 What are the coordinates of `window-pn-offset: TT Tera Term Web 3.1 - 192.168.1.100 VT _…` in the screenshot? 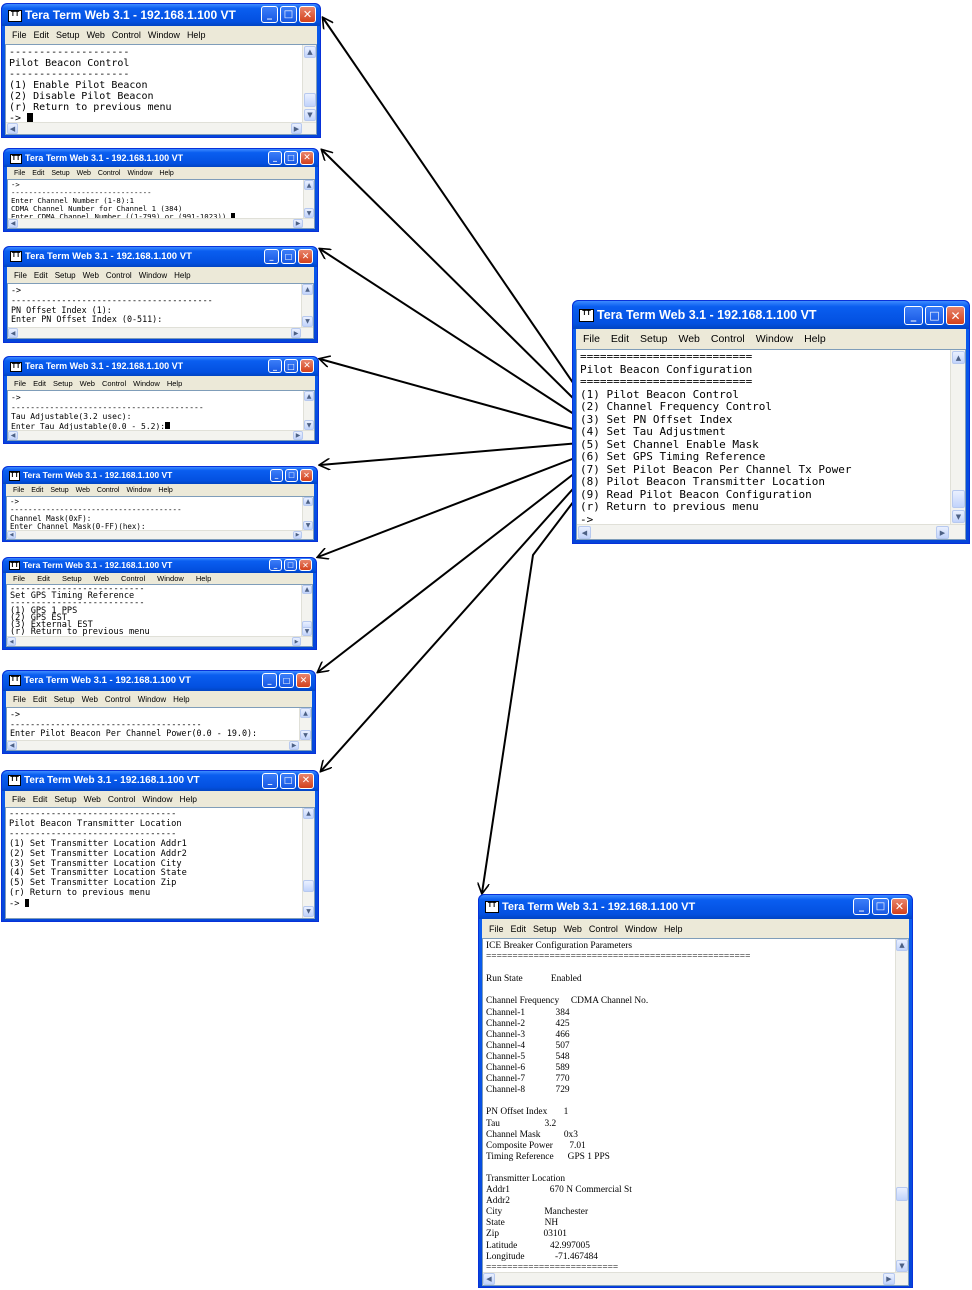 It's located at (160, 294).